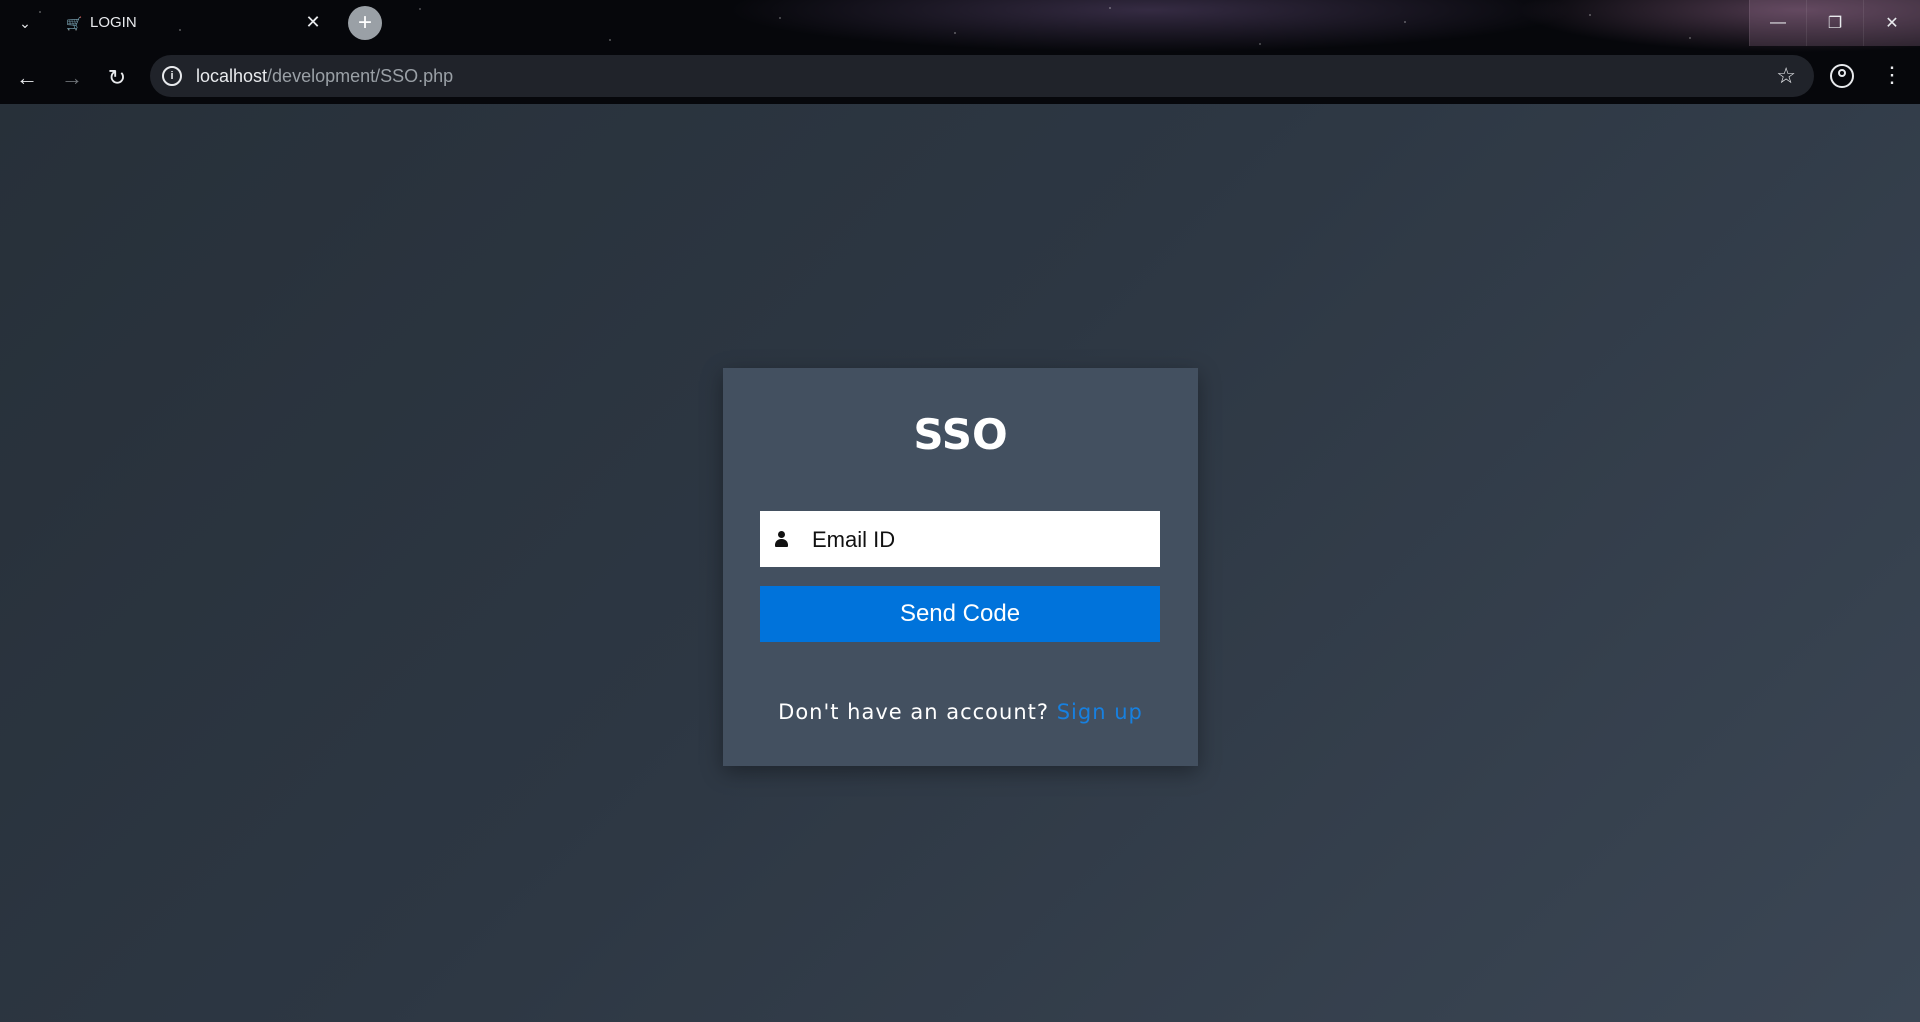 The image size is (1920, 1022). What do you see at coordinates (313, 22) in the screenshot?
I see `tab-close-icon: ✕` at bounding box center [313, 22].